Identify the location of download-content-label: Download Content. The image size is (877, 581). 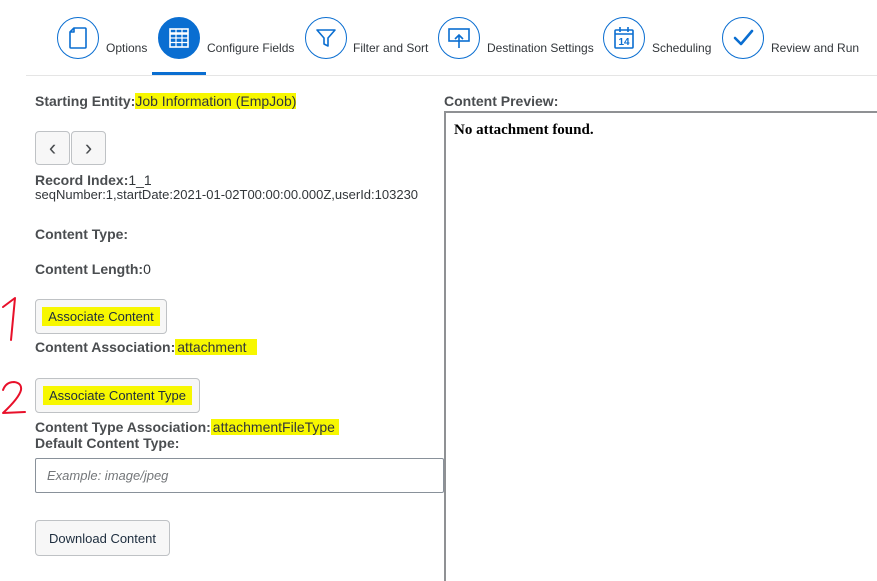
(102, 538).